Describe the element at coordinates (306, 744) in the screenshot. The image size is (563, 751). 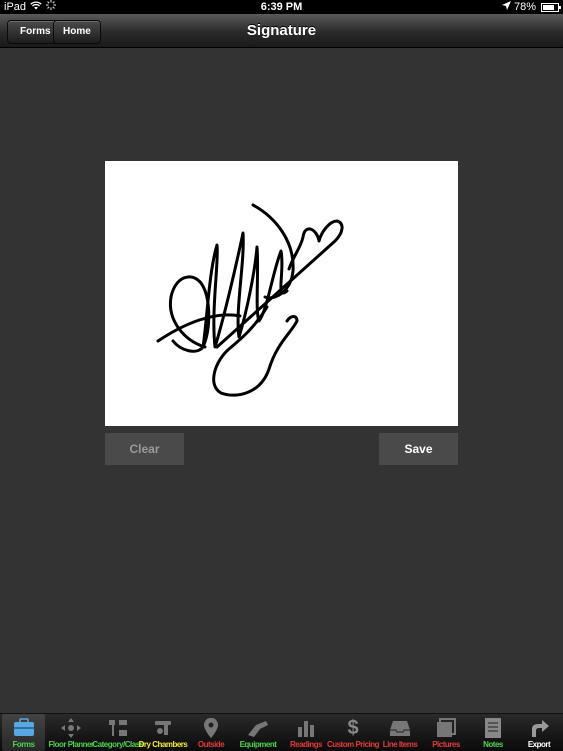
I see `tab-label: Readings` at that location.